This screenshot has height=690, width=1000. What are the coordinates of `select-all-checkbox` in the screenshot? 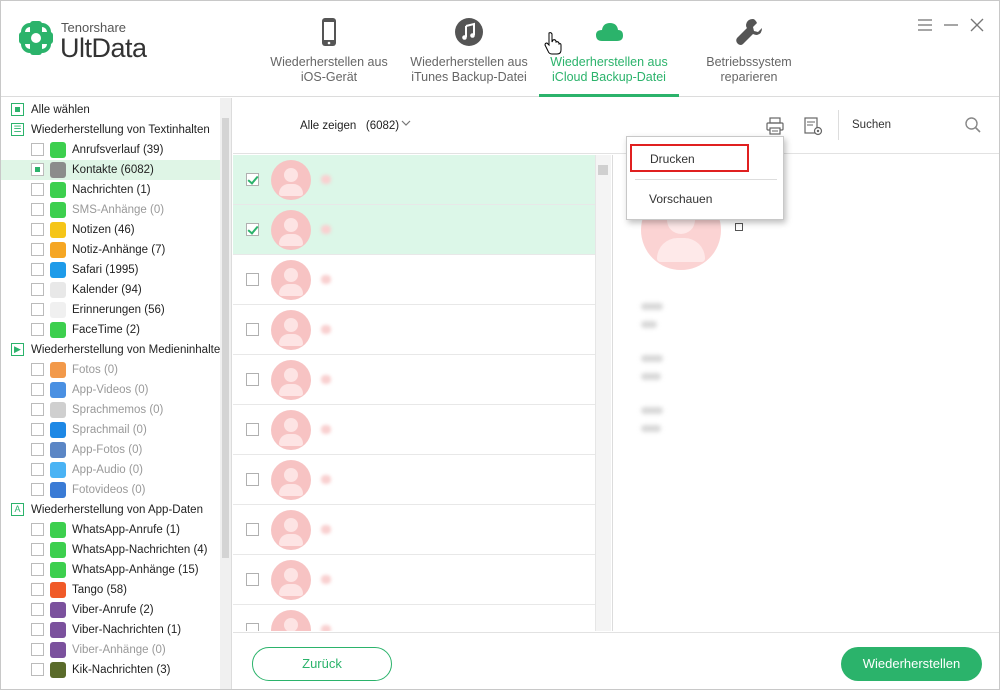 It's located at (17, 109).